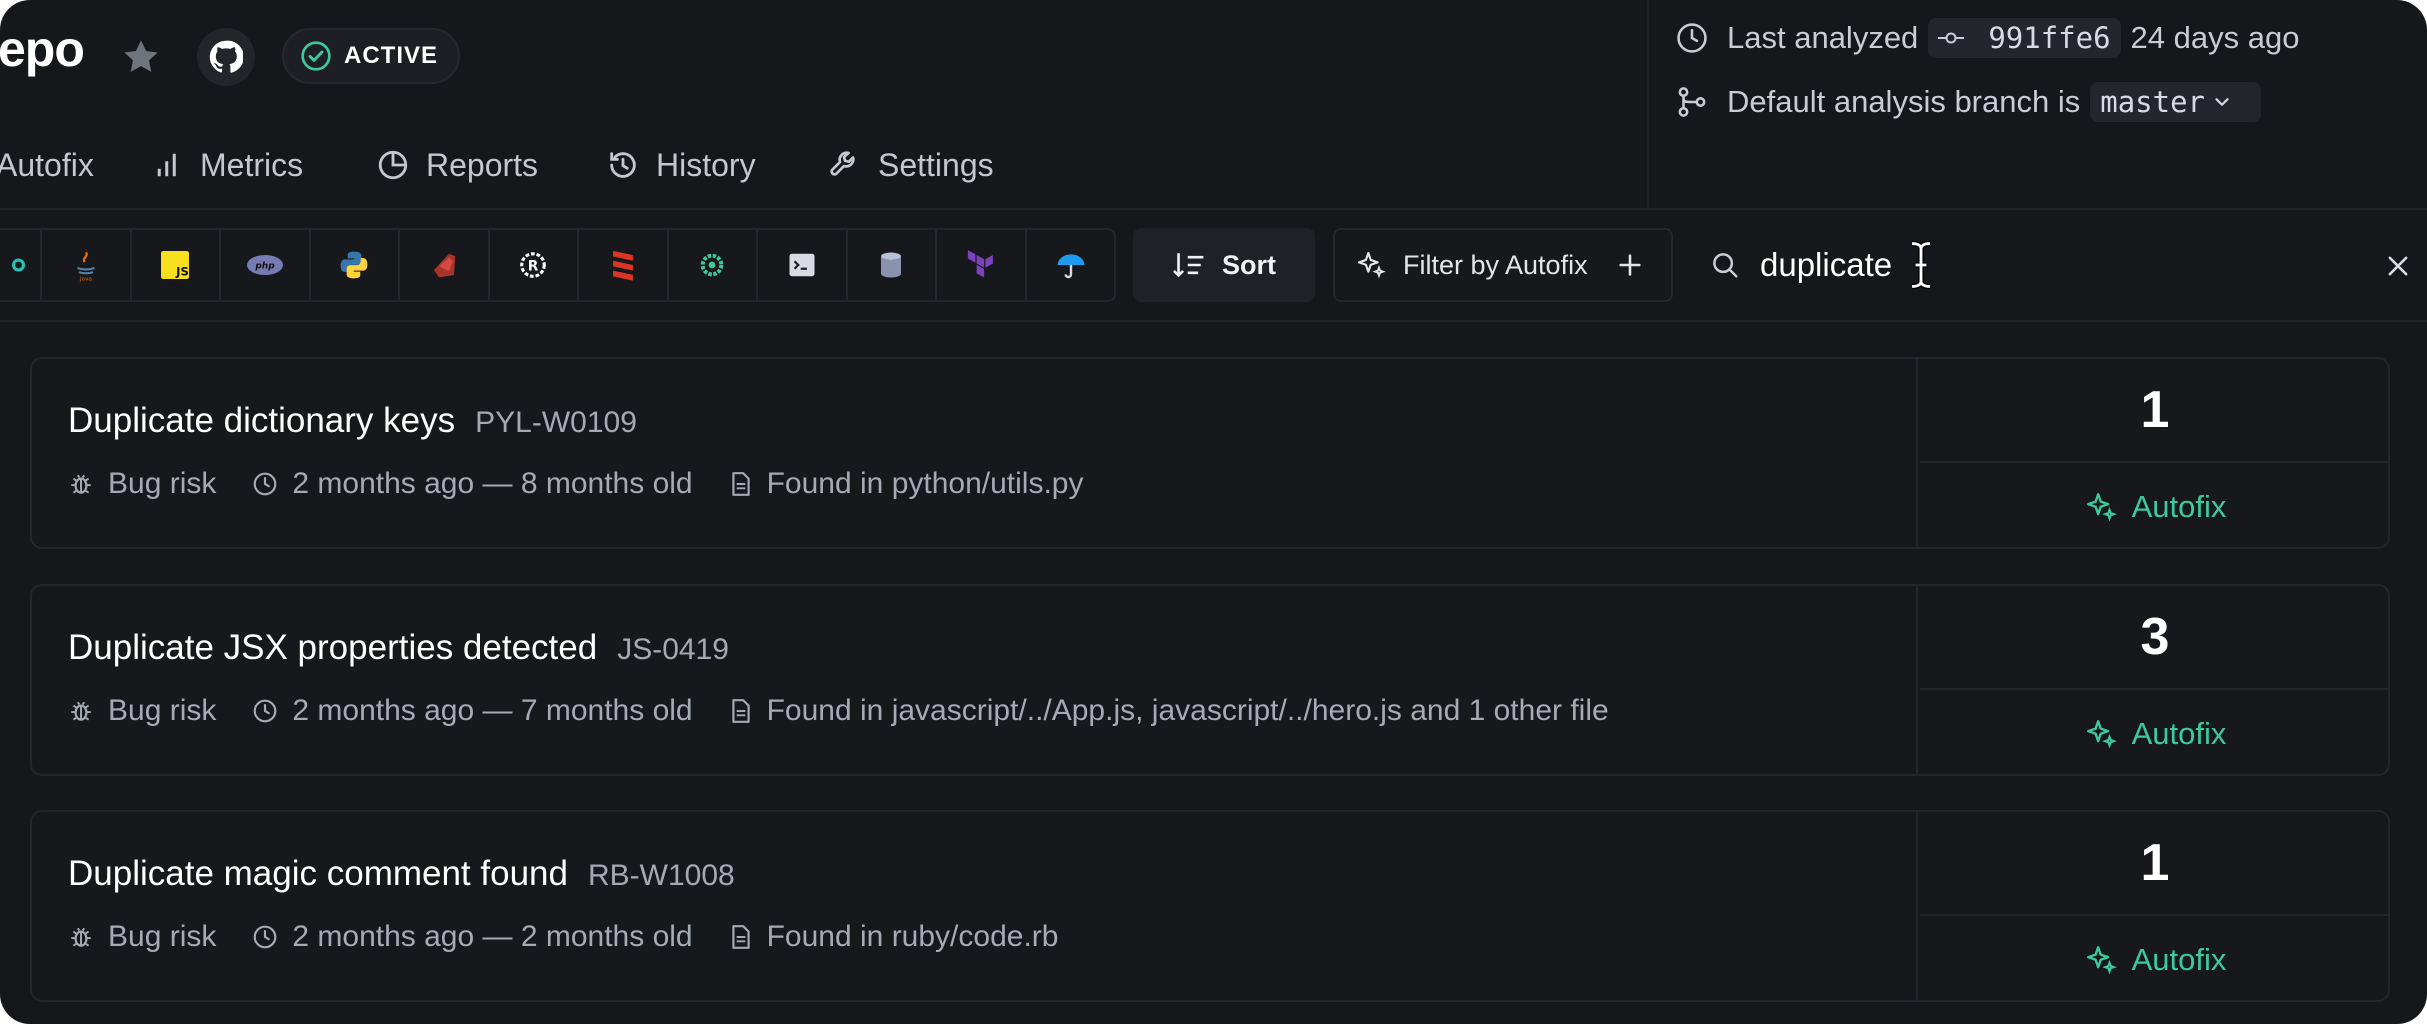 The width and height of the screenshot is (2427, 1024). I want to click on last-analyzed-row: Last analyzed 991ffe6 24 days ago, so click(1987, 38).